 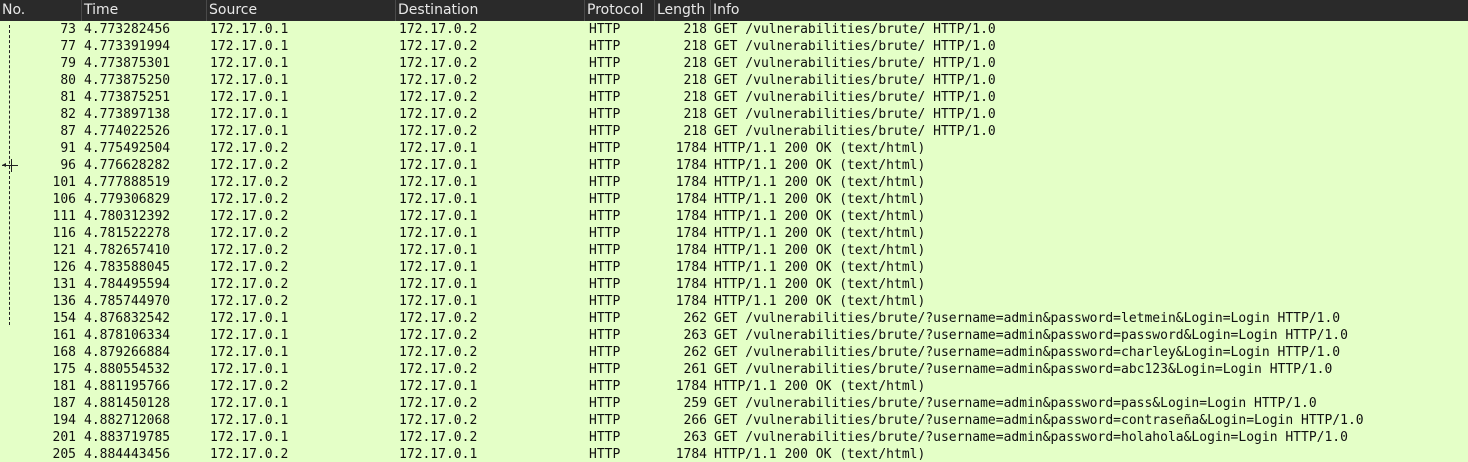 What do you see at coordinates (127, 216) in the screenshot?
I see `packet-time: 4.780312392` at bounding box center [127, 216].